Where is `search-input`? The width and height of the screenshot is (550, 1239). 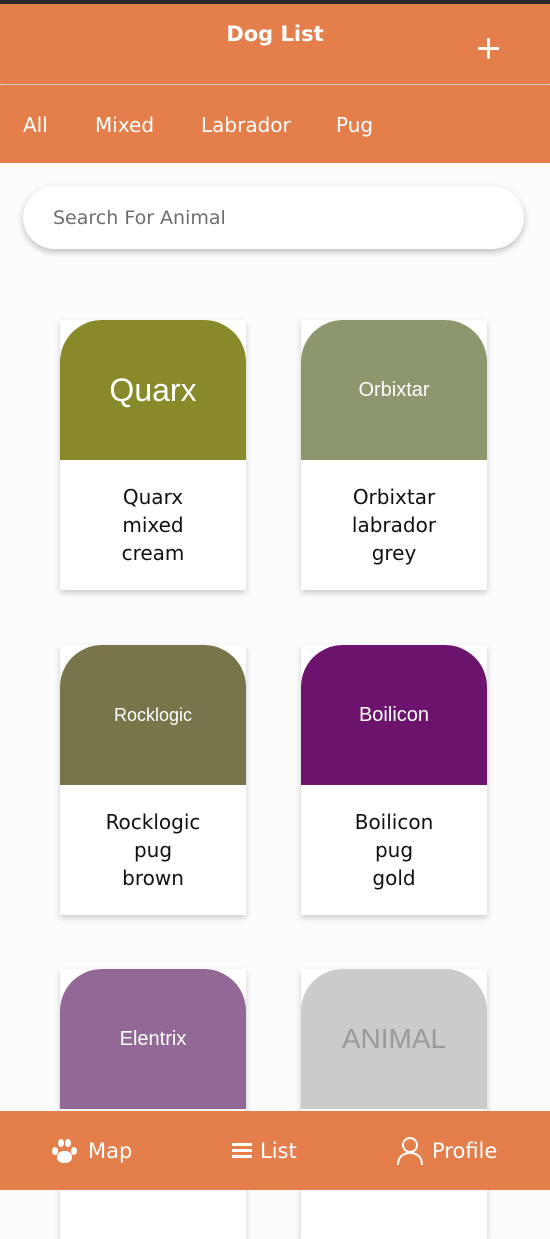 search-input is located at coordinates (273, 217).